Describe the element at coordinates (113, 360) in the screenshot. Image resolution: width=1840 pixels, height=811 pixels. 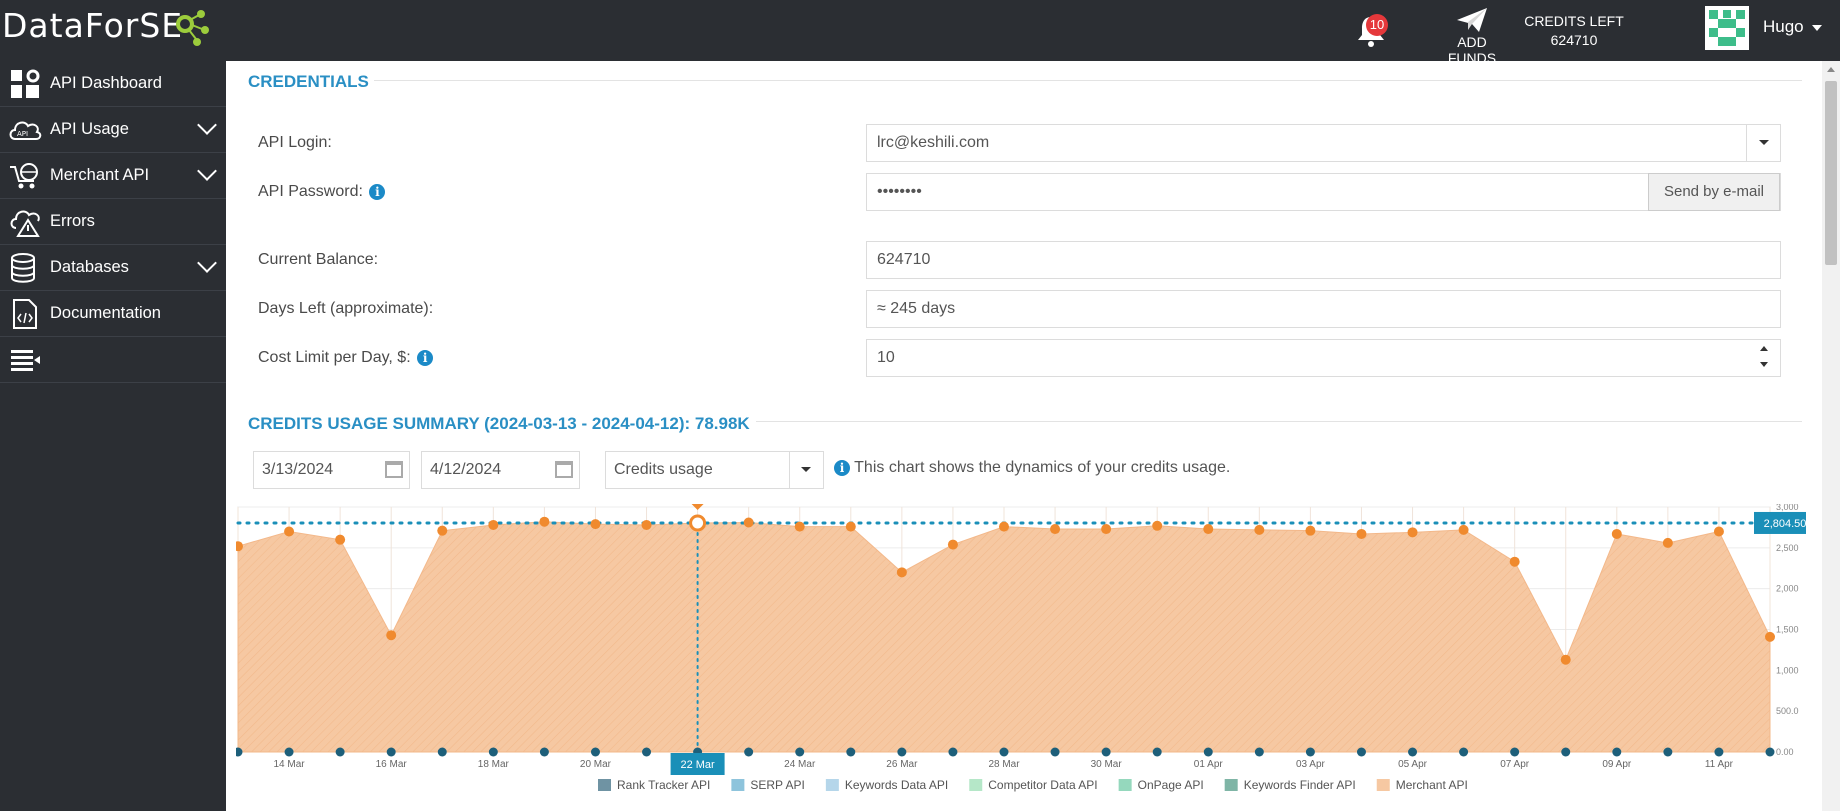
I see `sidebar-collapse-toggle` at that location.